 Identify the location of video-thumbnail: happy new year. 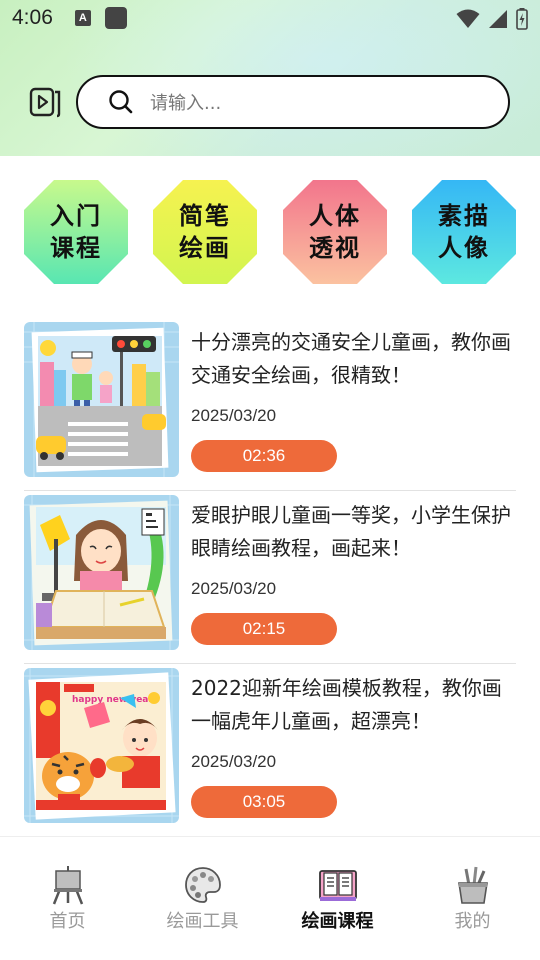
(101, 745).